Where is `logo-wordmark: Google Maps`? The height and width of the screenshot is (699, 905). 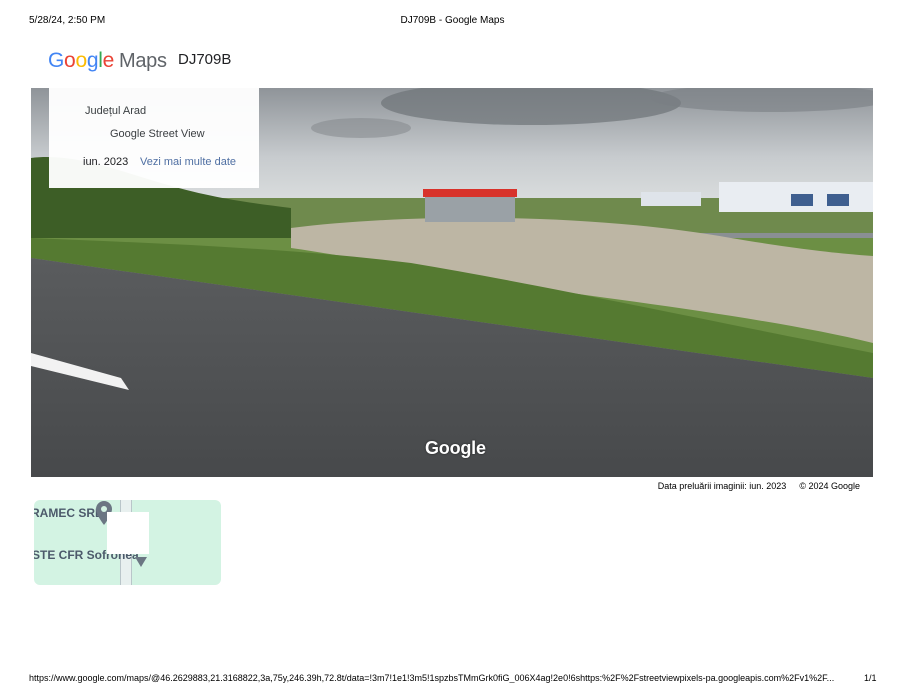
logo-wordmark: Google Maps is located at coordinates (107, 61).